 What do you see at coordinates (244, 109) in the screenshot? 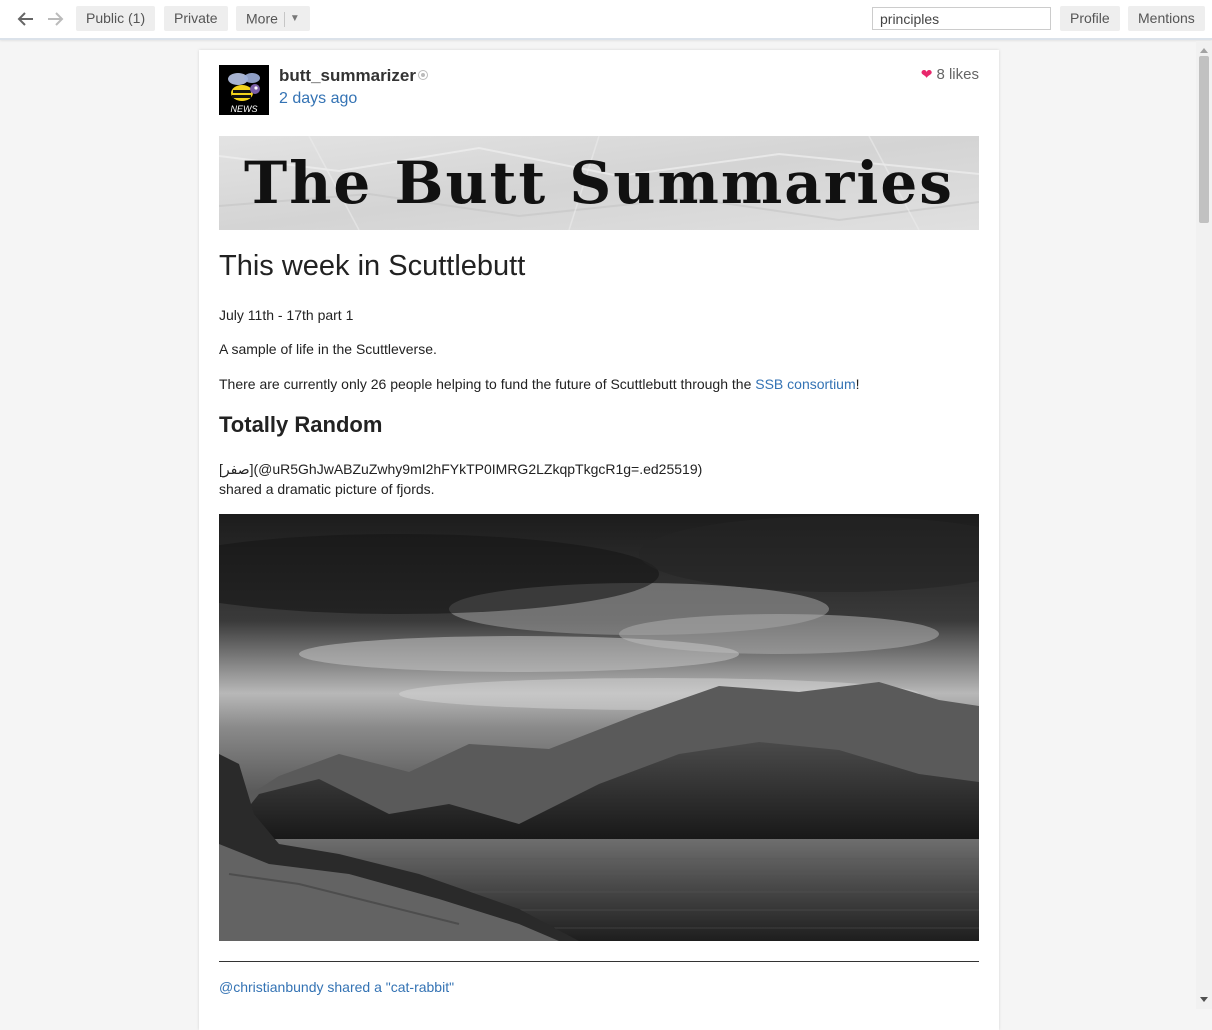
I see `avatar-news-label: NEWS` at bounding box center [244, 109].